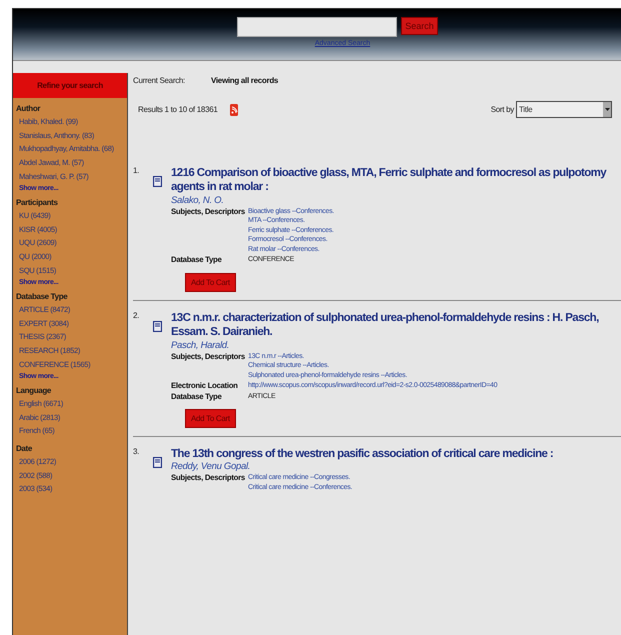 Image resolution: width=621 pixels, height=635 pixels. I want to click on facet-title: Language, so click(34, 390).